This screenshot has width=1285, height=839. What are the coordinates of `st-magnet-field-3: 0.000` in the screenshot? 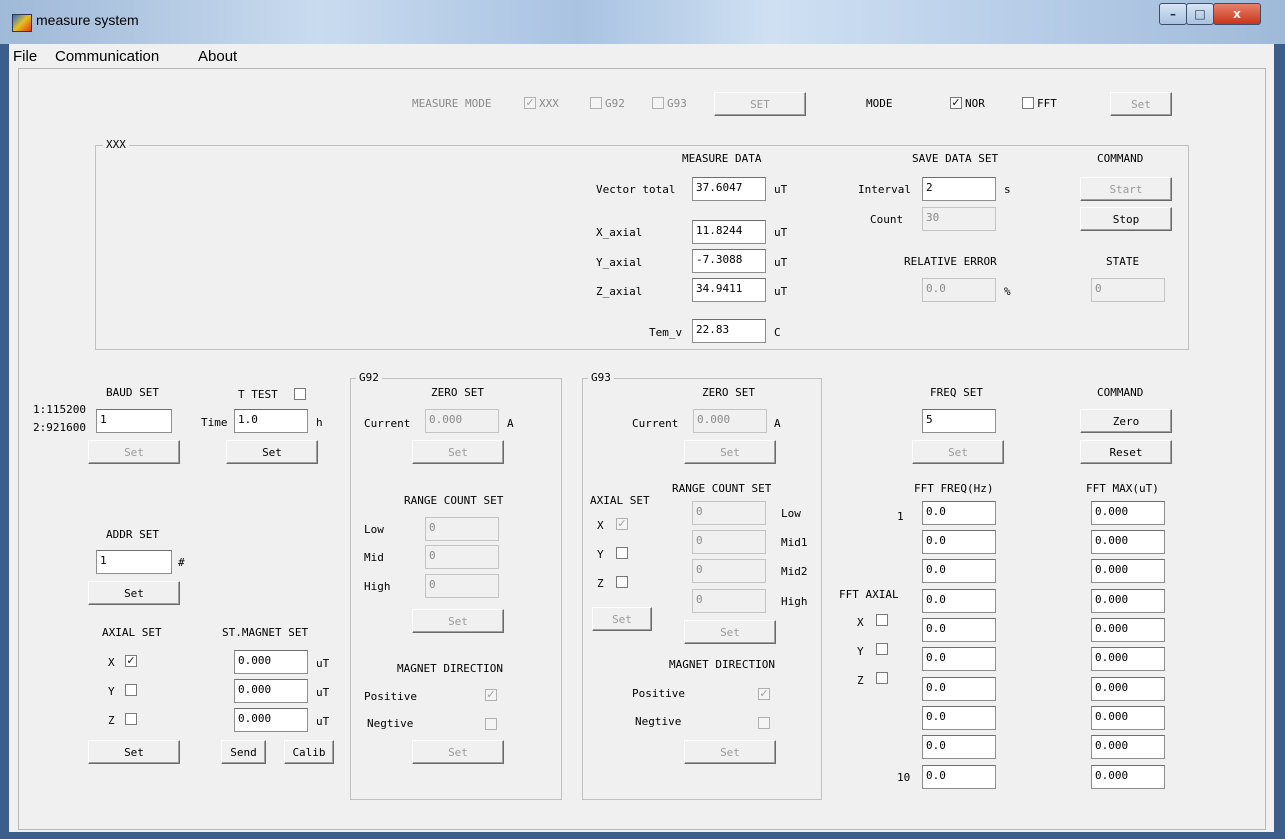 It's located at (271, 720).